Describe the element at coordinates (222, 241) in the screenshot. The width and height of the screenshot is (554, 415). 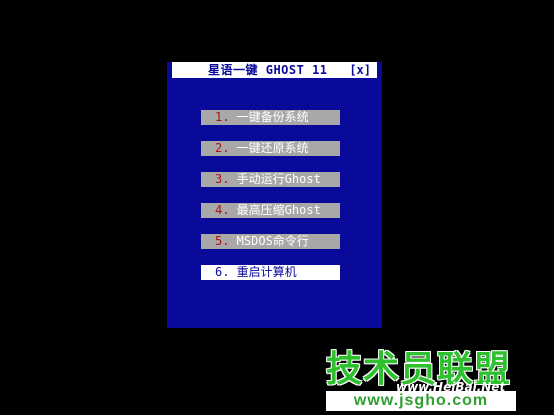
I see `menu-item-number: 5.` at that location.